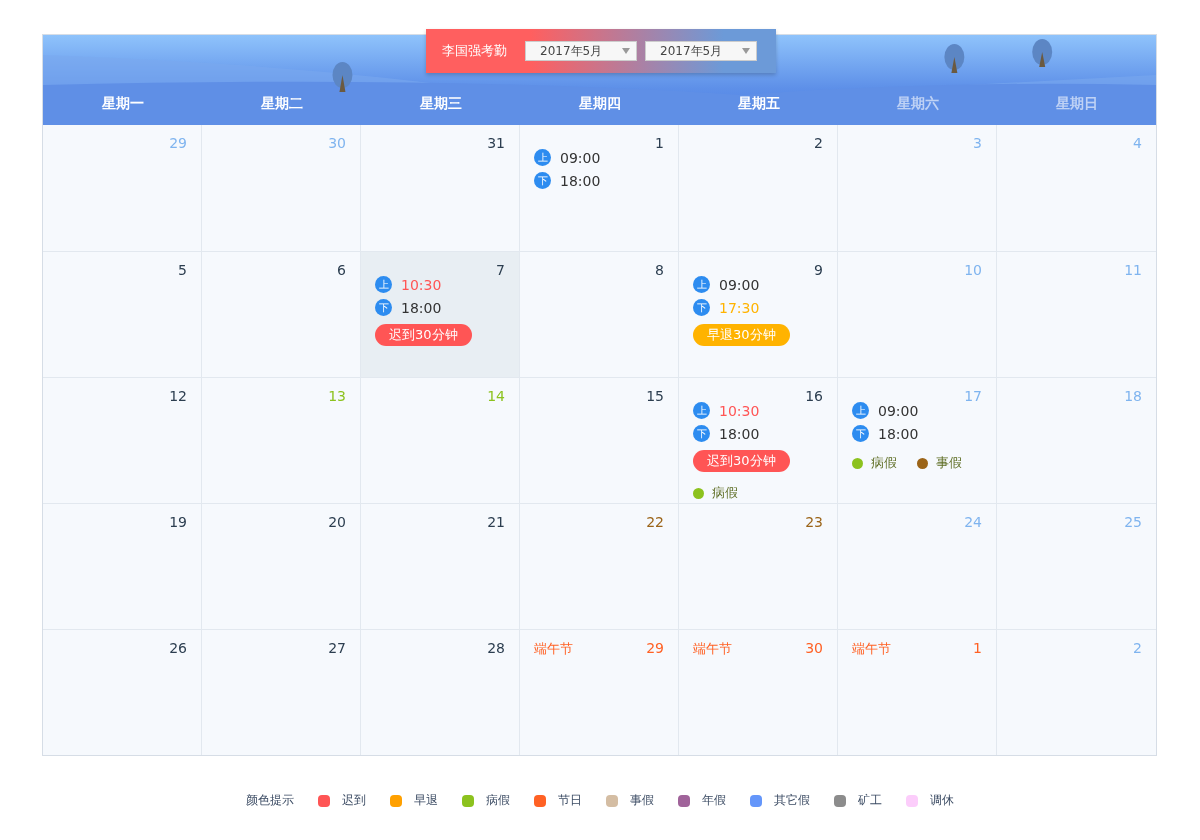  Describe the element at coordinates (814, 396) in the screenshot. I see `day-number: 16` at that location.